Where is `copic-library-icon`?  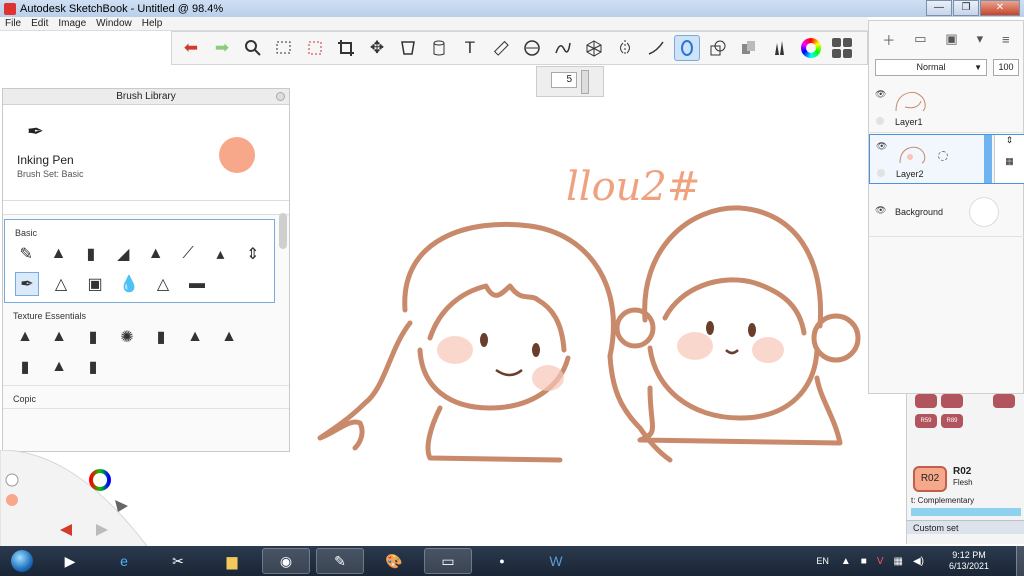
copic-library-icon is located at coordinates (749, 48).